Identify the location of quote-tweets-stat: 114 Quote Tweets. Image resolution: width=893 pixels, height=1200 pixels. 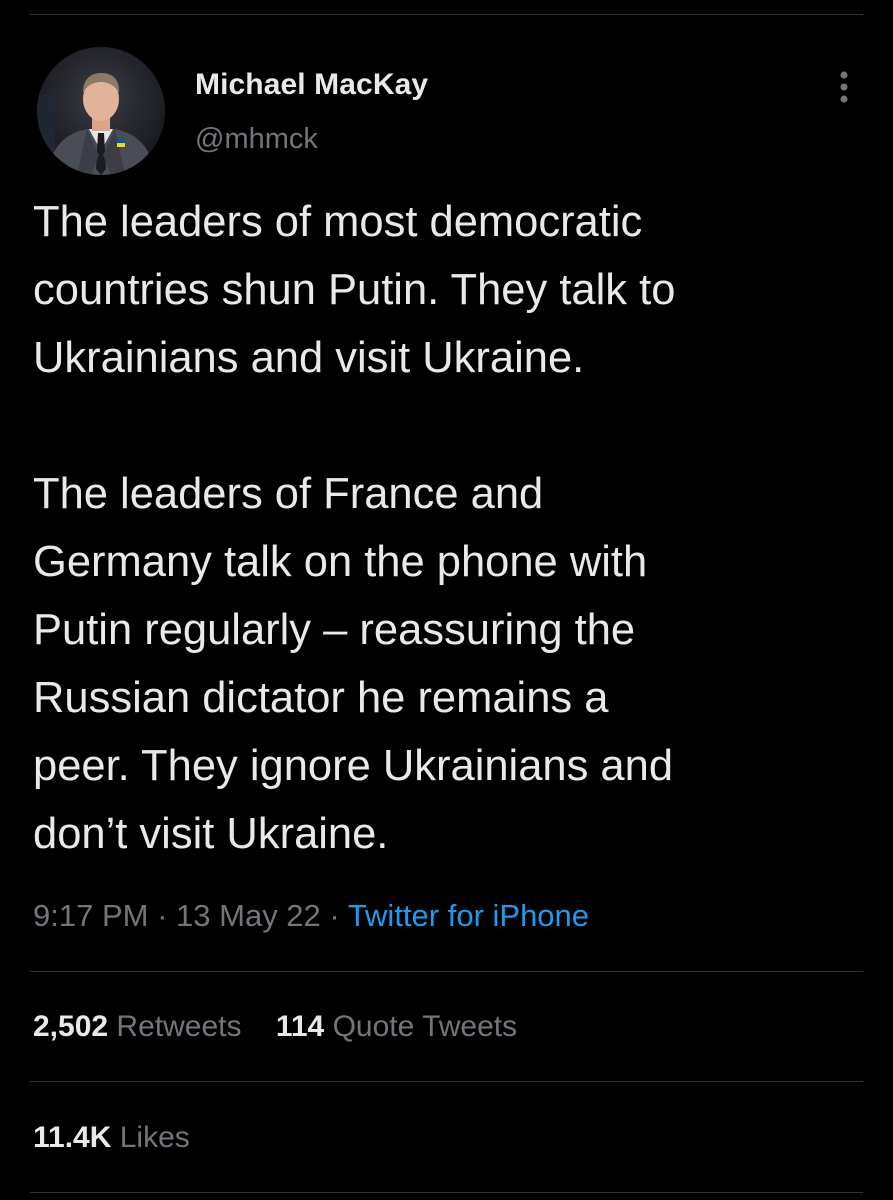
(396, 1027).